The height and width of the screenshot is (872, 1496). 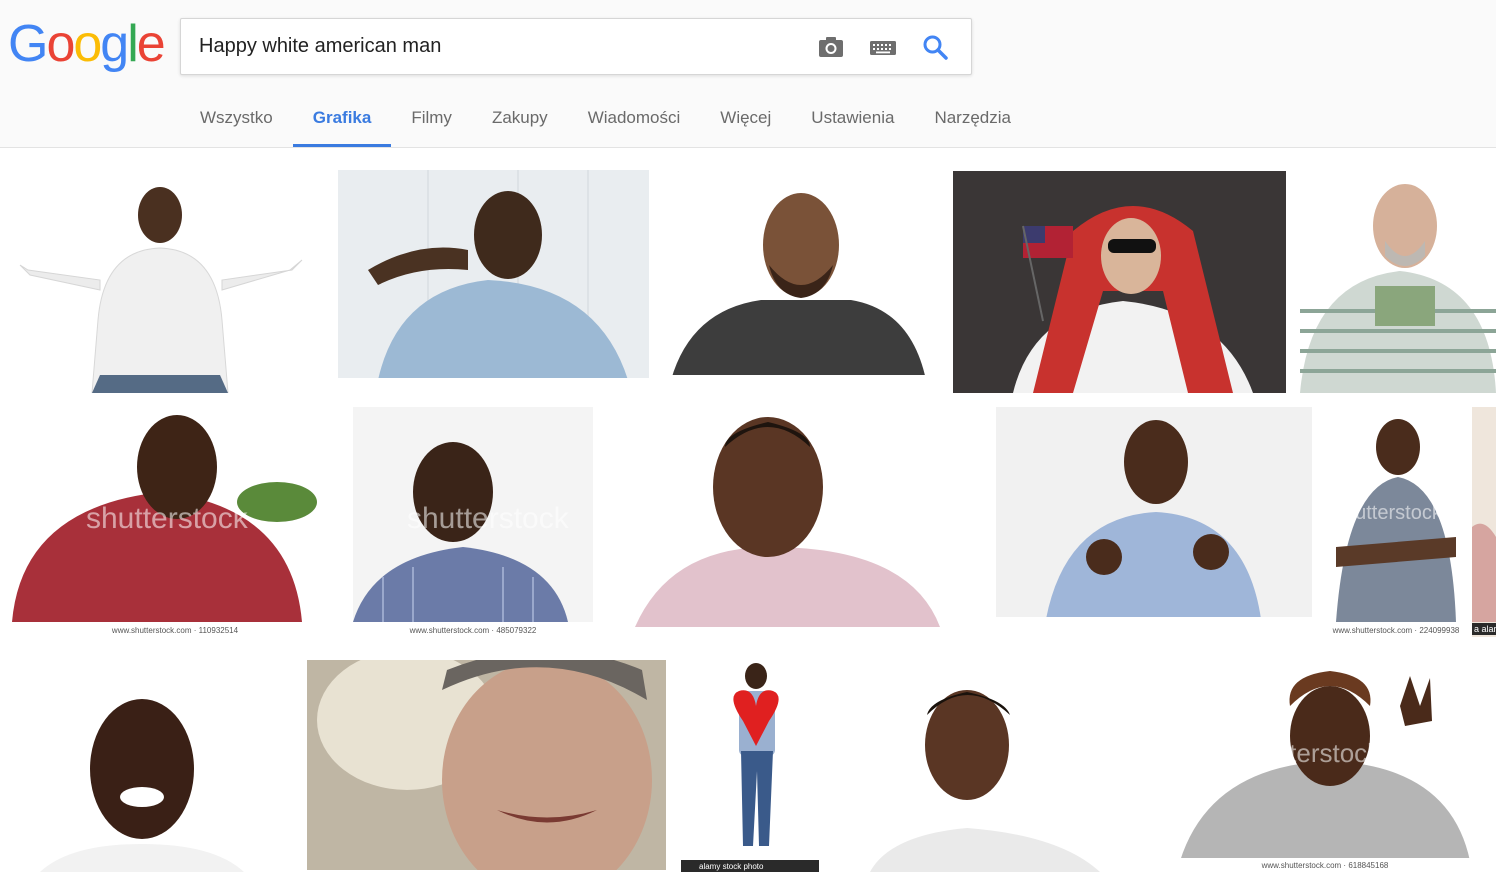 I want to click on image-credit: www.shutterstock.com · 110932514, so click(x=175, y=630).